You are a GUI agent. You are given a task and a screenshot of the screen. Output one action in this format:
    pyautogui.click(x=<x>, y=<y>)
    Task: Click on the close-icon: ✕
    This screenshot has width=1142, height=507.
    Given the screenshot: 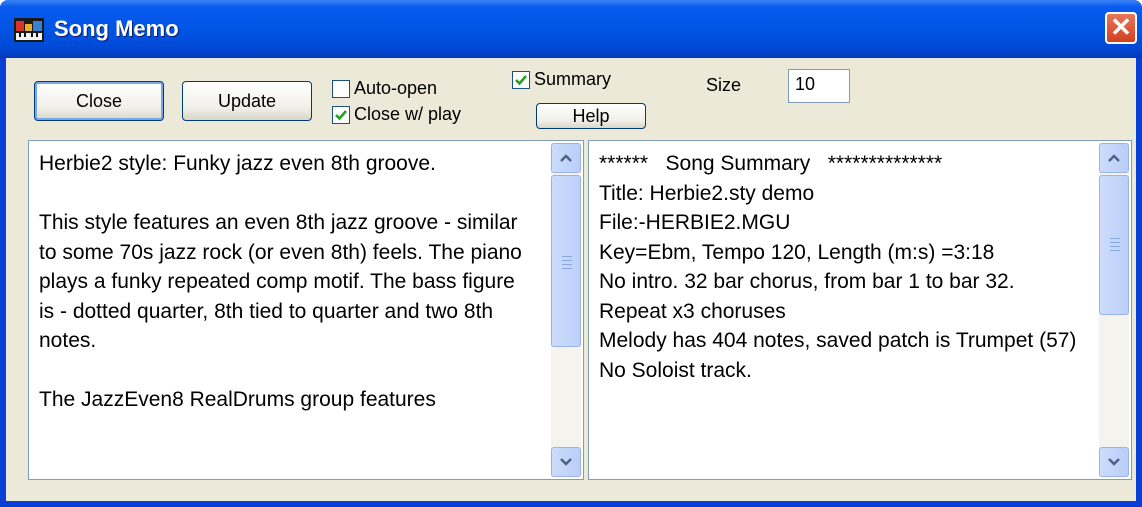 What is the action you would take?
    pyautogui.click(x=1121, y=27)
    